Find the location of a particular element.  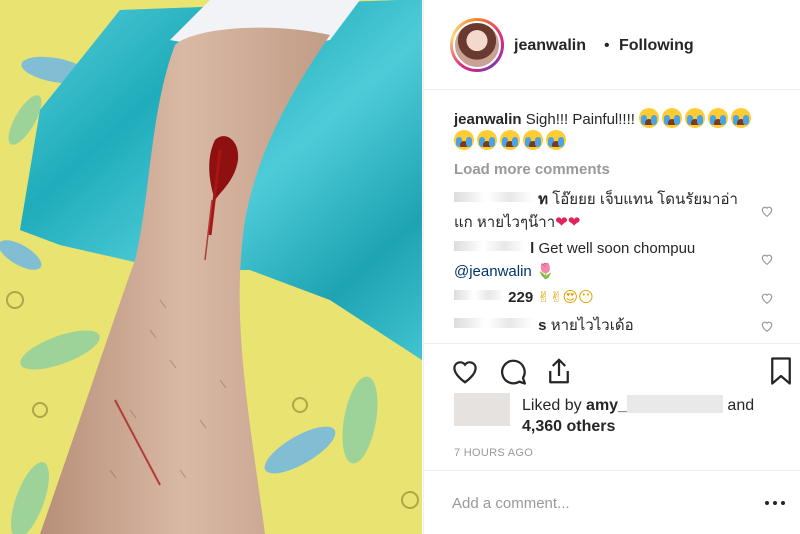

caption-username: jeanwalin is located at coordinates (488, 119).